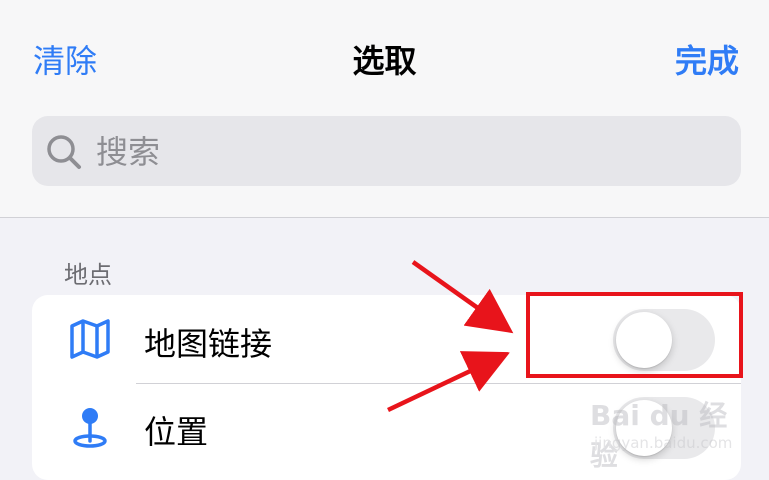  What do you see at coordinates (90, 428) in the screenshot?
I see `location-pin-icon` at bounding box center [90, 428].